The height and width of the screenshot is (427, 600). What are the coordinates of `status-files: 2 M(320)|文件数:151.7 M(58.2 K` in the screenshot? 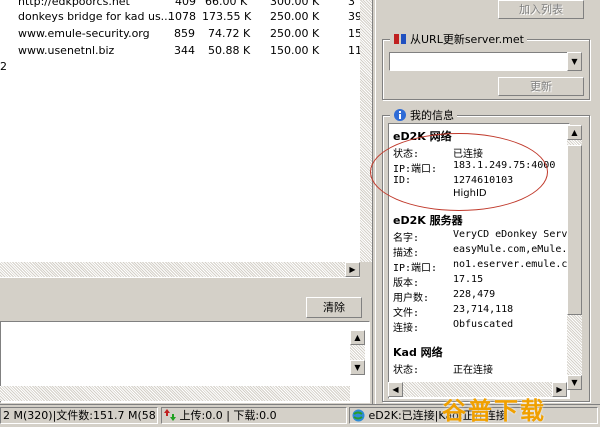 It's located at (79, 415).